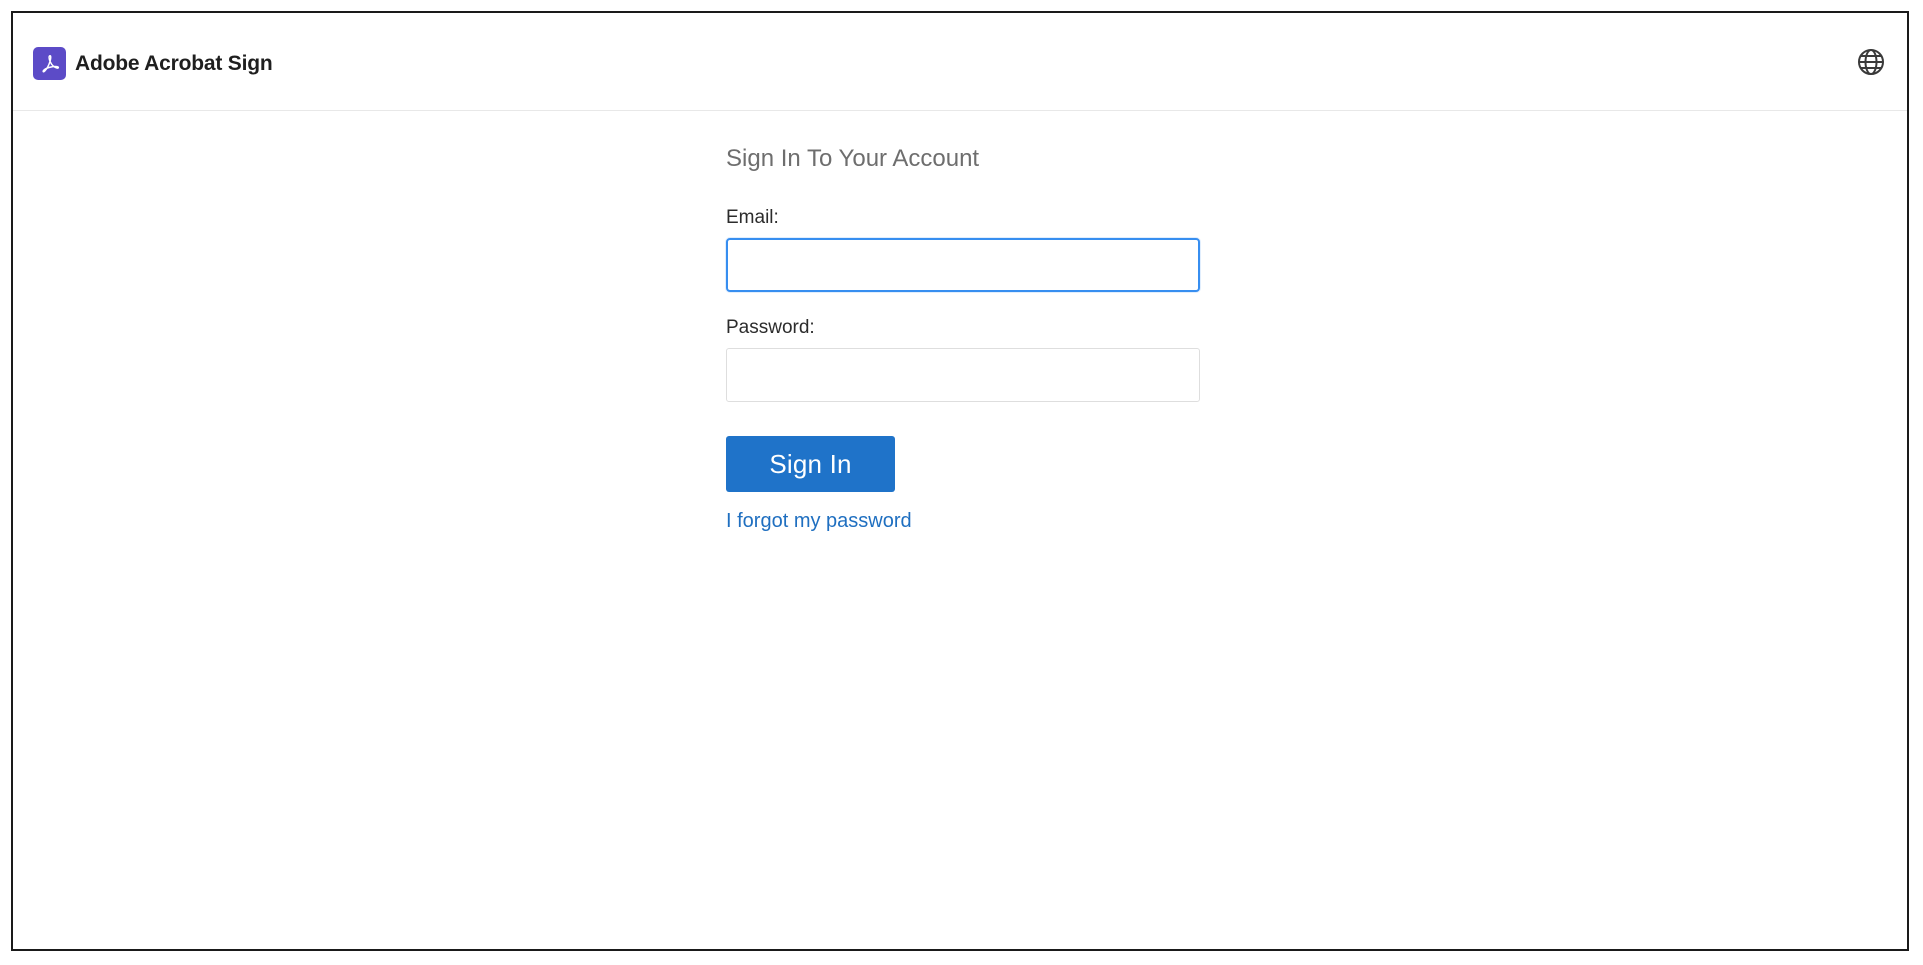 The image size is (1923, 965). What do you see at coordinates (819, 521) in the screenshot?
I see `forgot-password-link: I forgot my password` at bounding box center [819, 521].